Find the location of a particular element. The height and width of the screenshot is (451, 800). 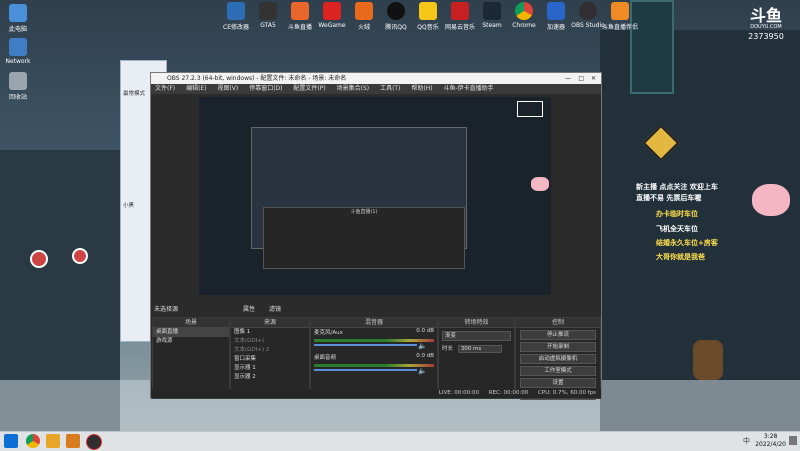

preview-douyu-logo is located at coordinates (530, 109).